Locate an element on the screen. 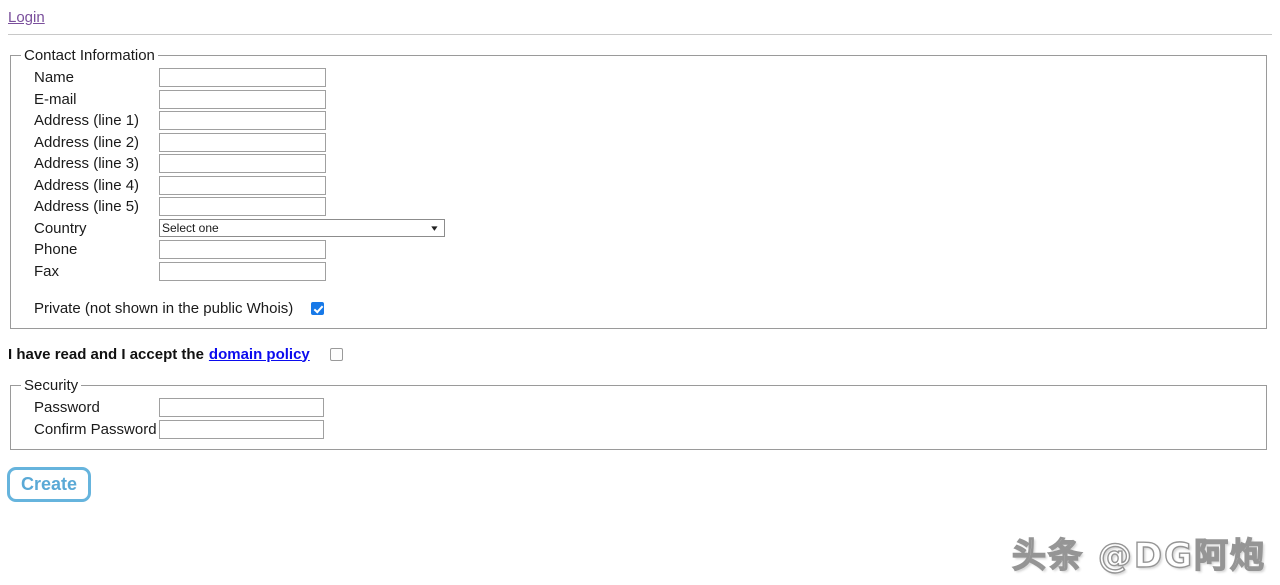 The width and height of the screenshot is (1280, 585). address-line-1-input is located at coordinates (242, 121).